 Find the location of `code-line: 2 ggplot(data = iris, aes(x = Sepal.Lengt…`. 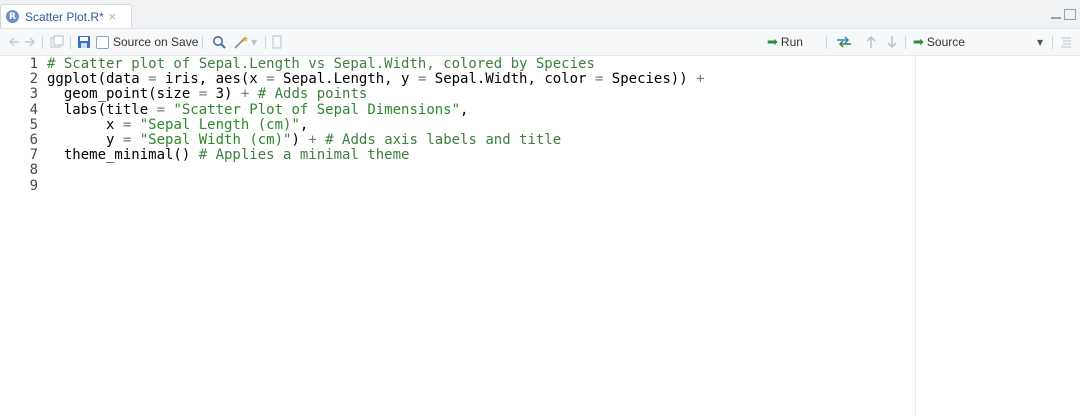

code-line: 2 ggplot(data = iris, aes(x = Sepal.Lengt… is located at coordinates (450, 79).